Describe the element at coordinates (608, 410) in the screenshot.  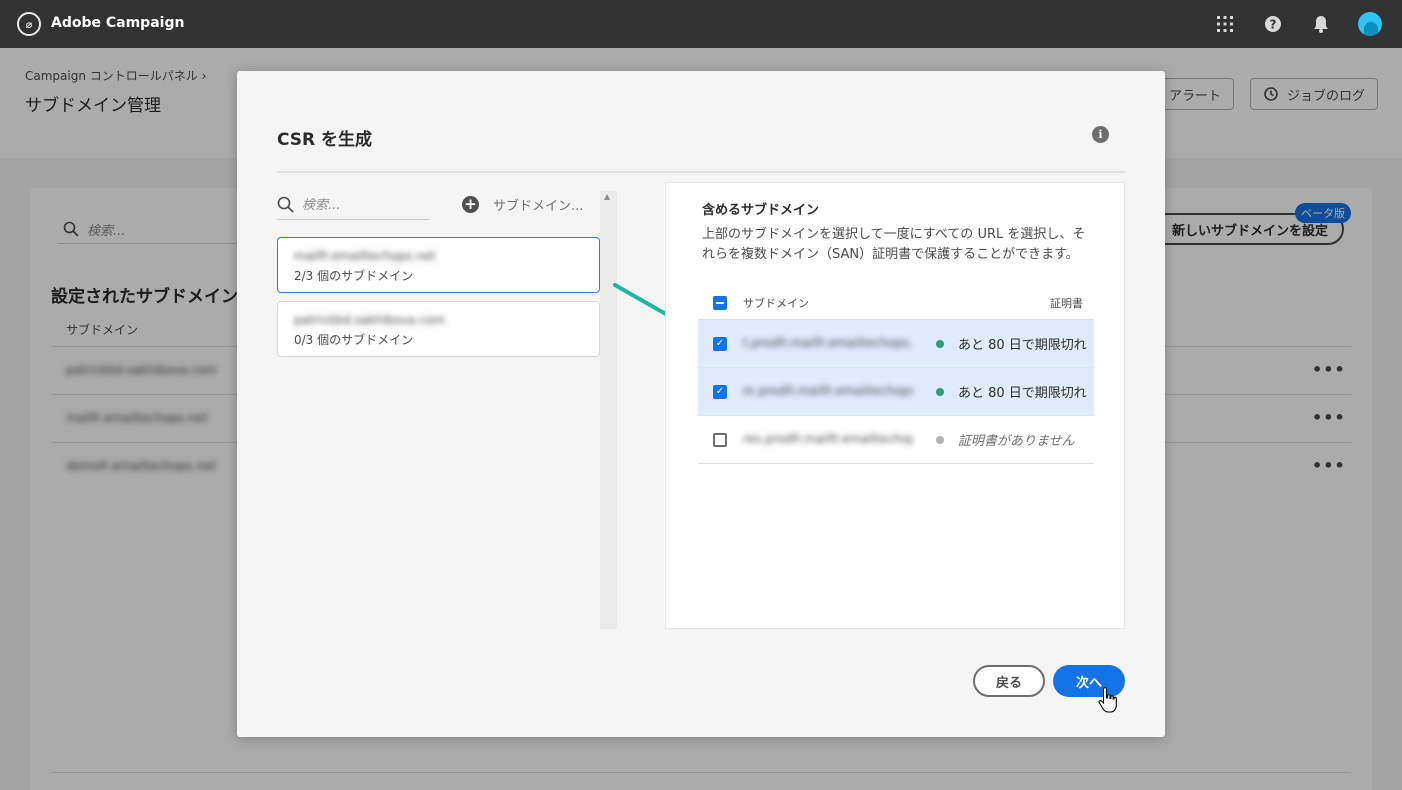
I see `list-scrollbar` at that location.